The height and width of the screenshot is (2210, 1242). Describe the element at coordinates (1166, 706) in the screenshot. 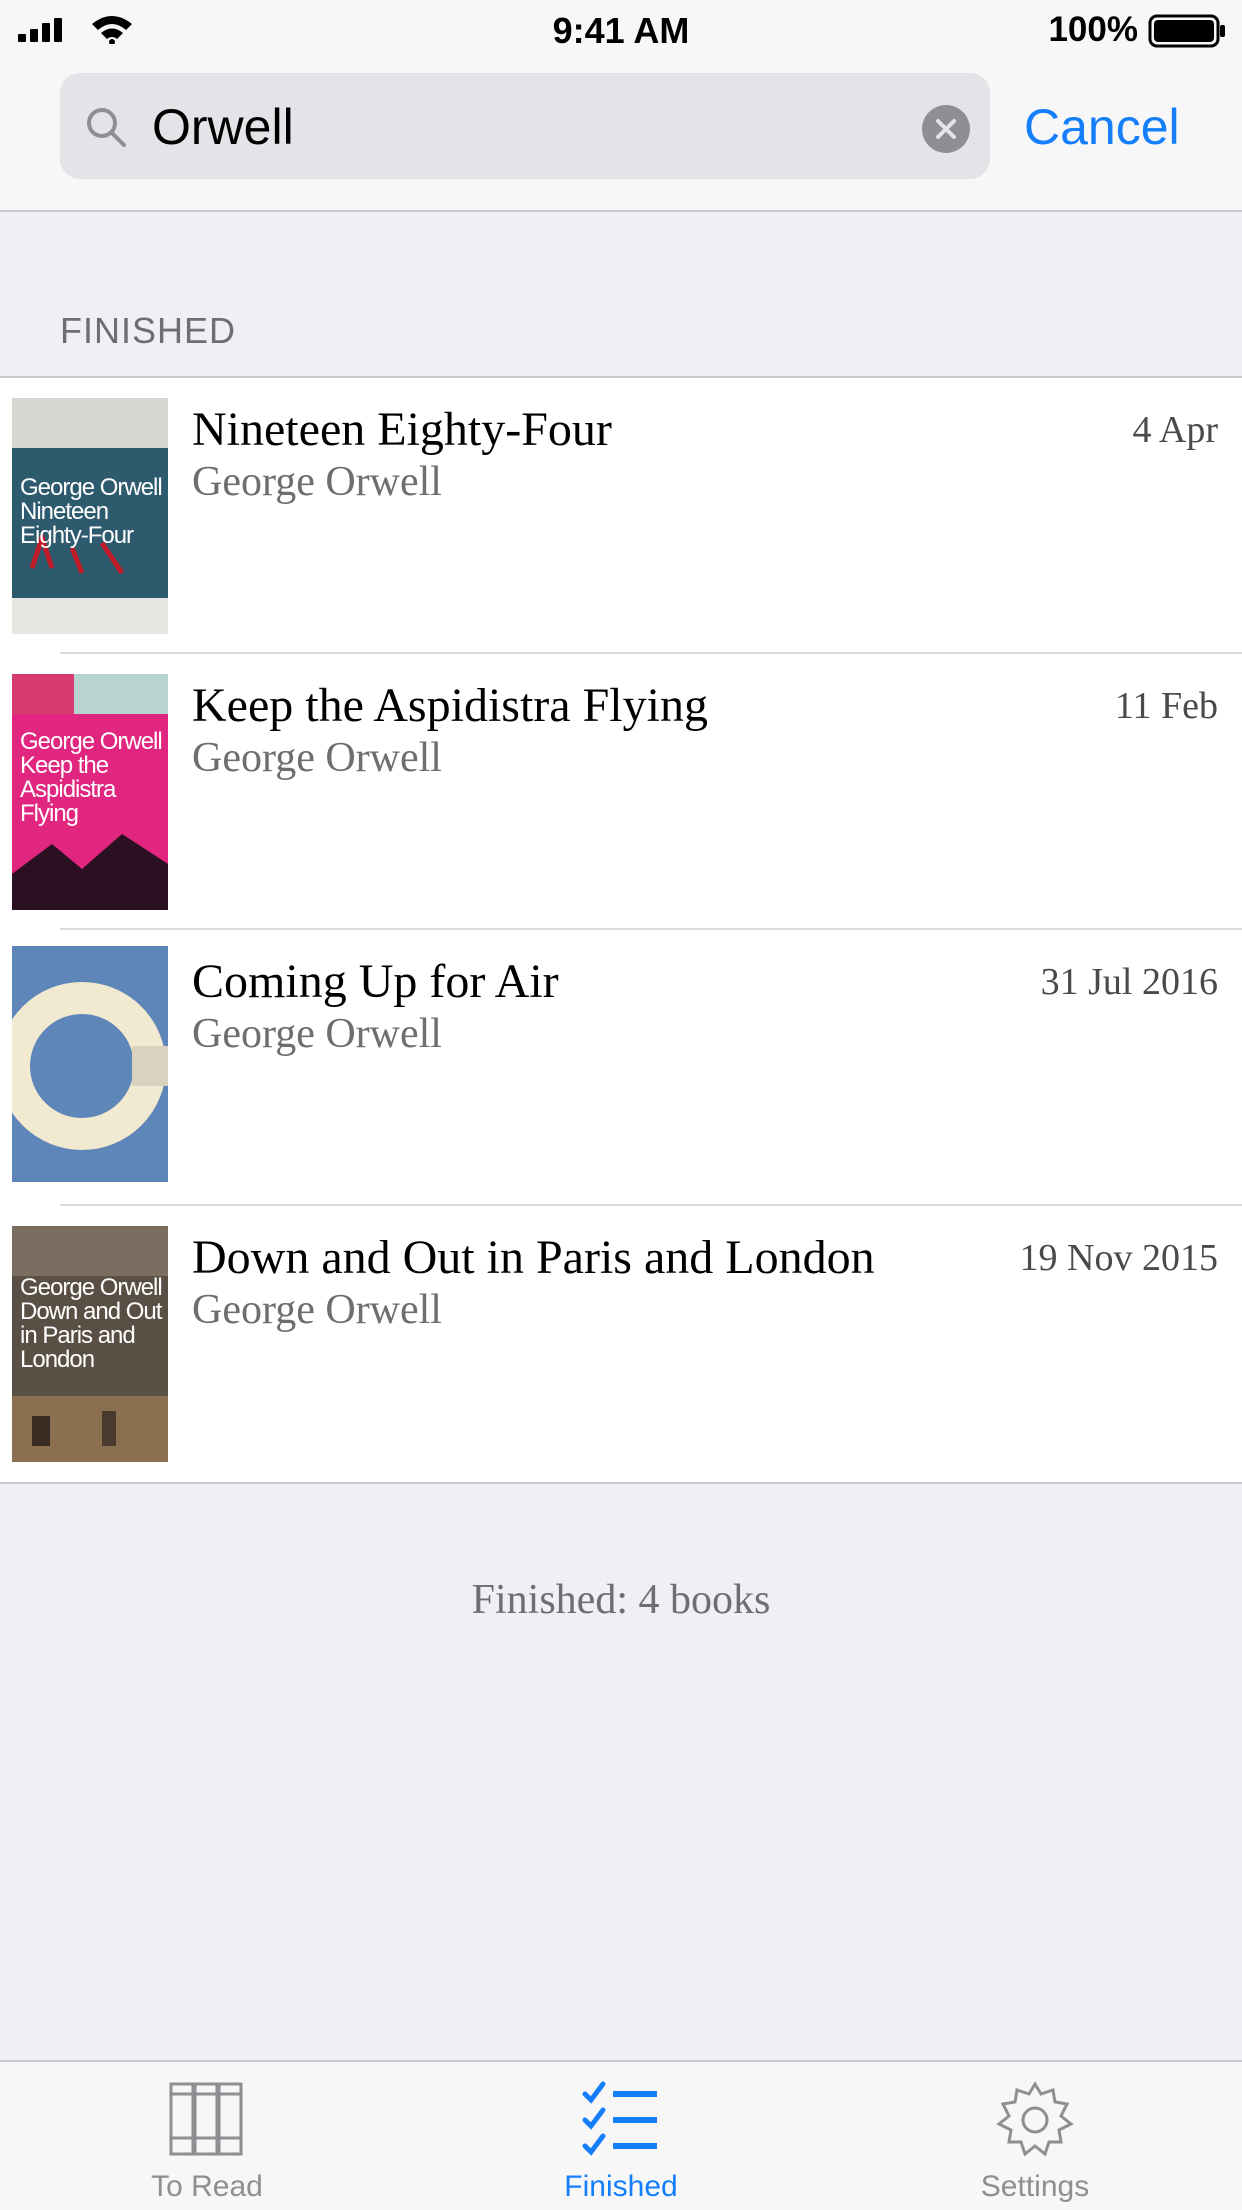

I see `book-date: 11 Feb` at that location.